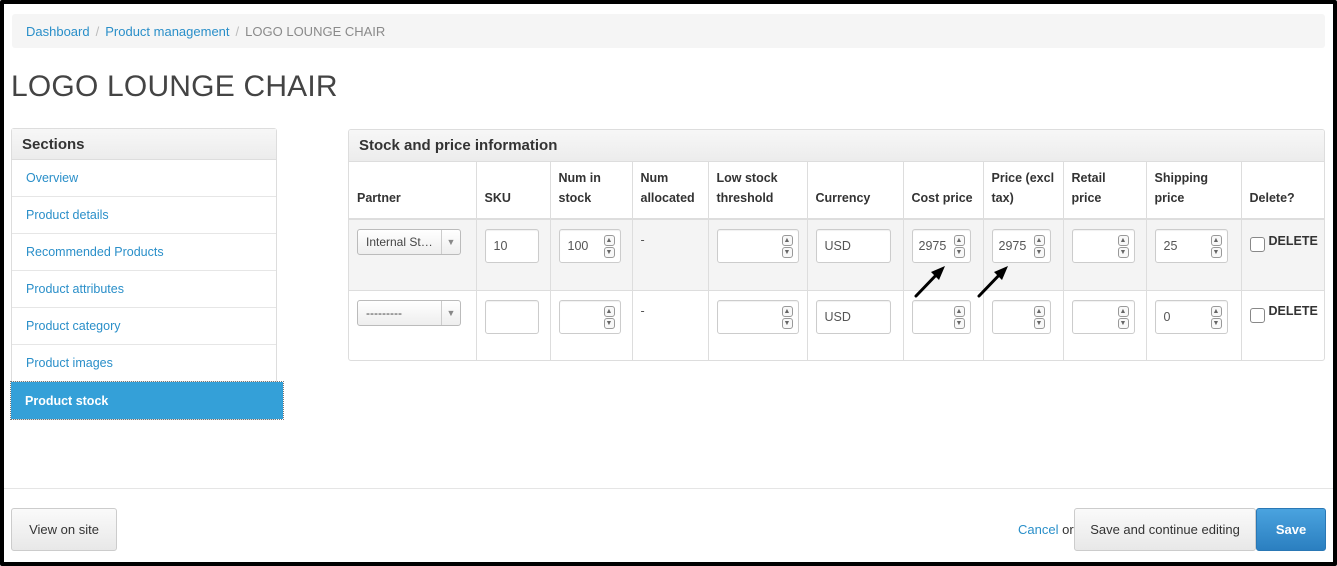  I want to click on price-excl-tax-value: 2975, so click(1012, 246).